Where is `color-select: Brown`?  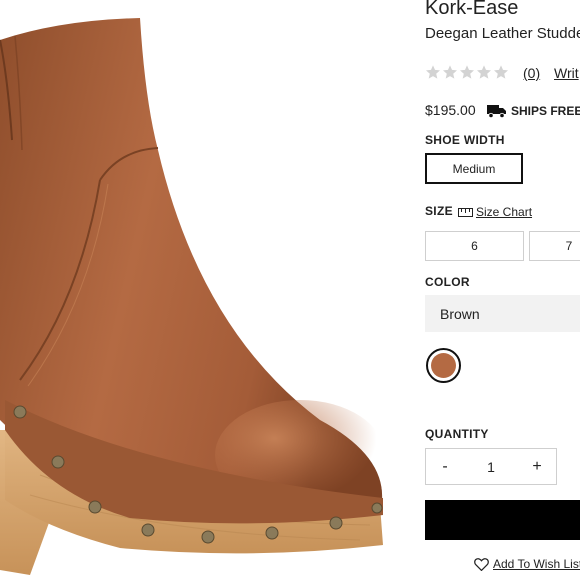
color-select: Brown is located at coordinates (502, 313).